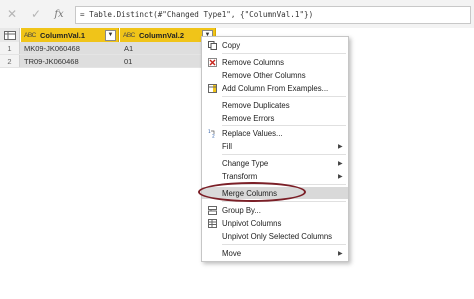 The image size is (474, 299). I want to click on row-number: 1, so click(10, 48).